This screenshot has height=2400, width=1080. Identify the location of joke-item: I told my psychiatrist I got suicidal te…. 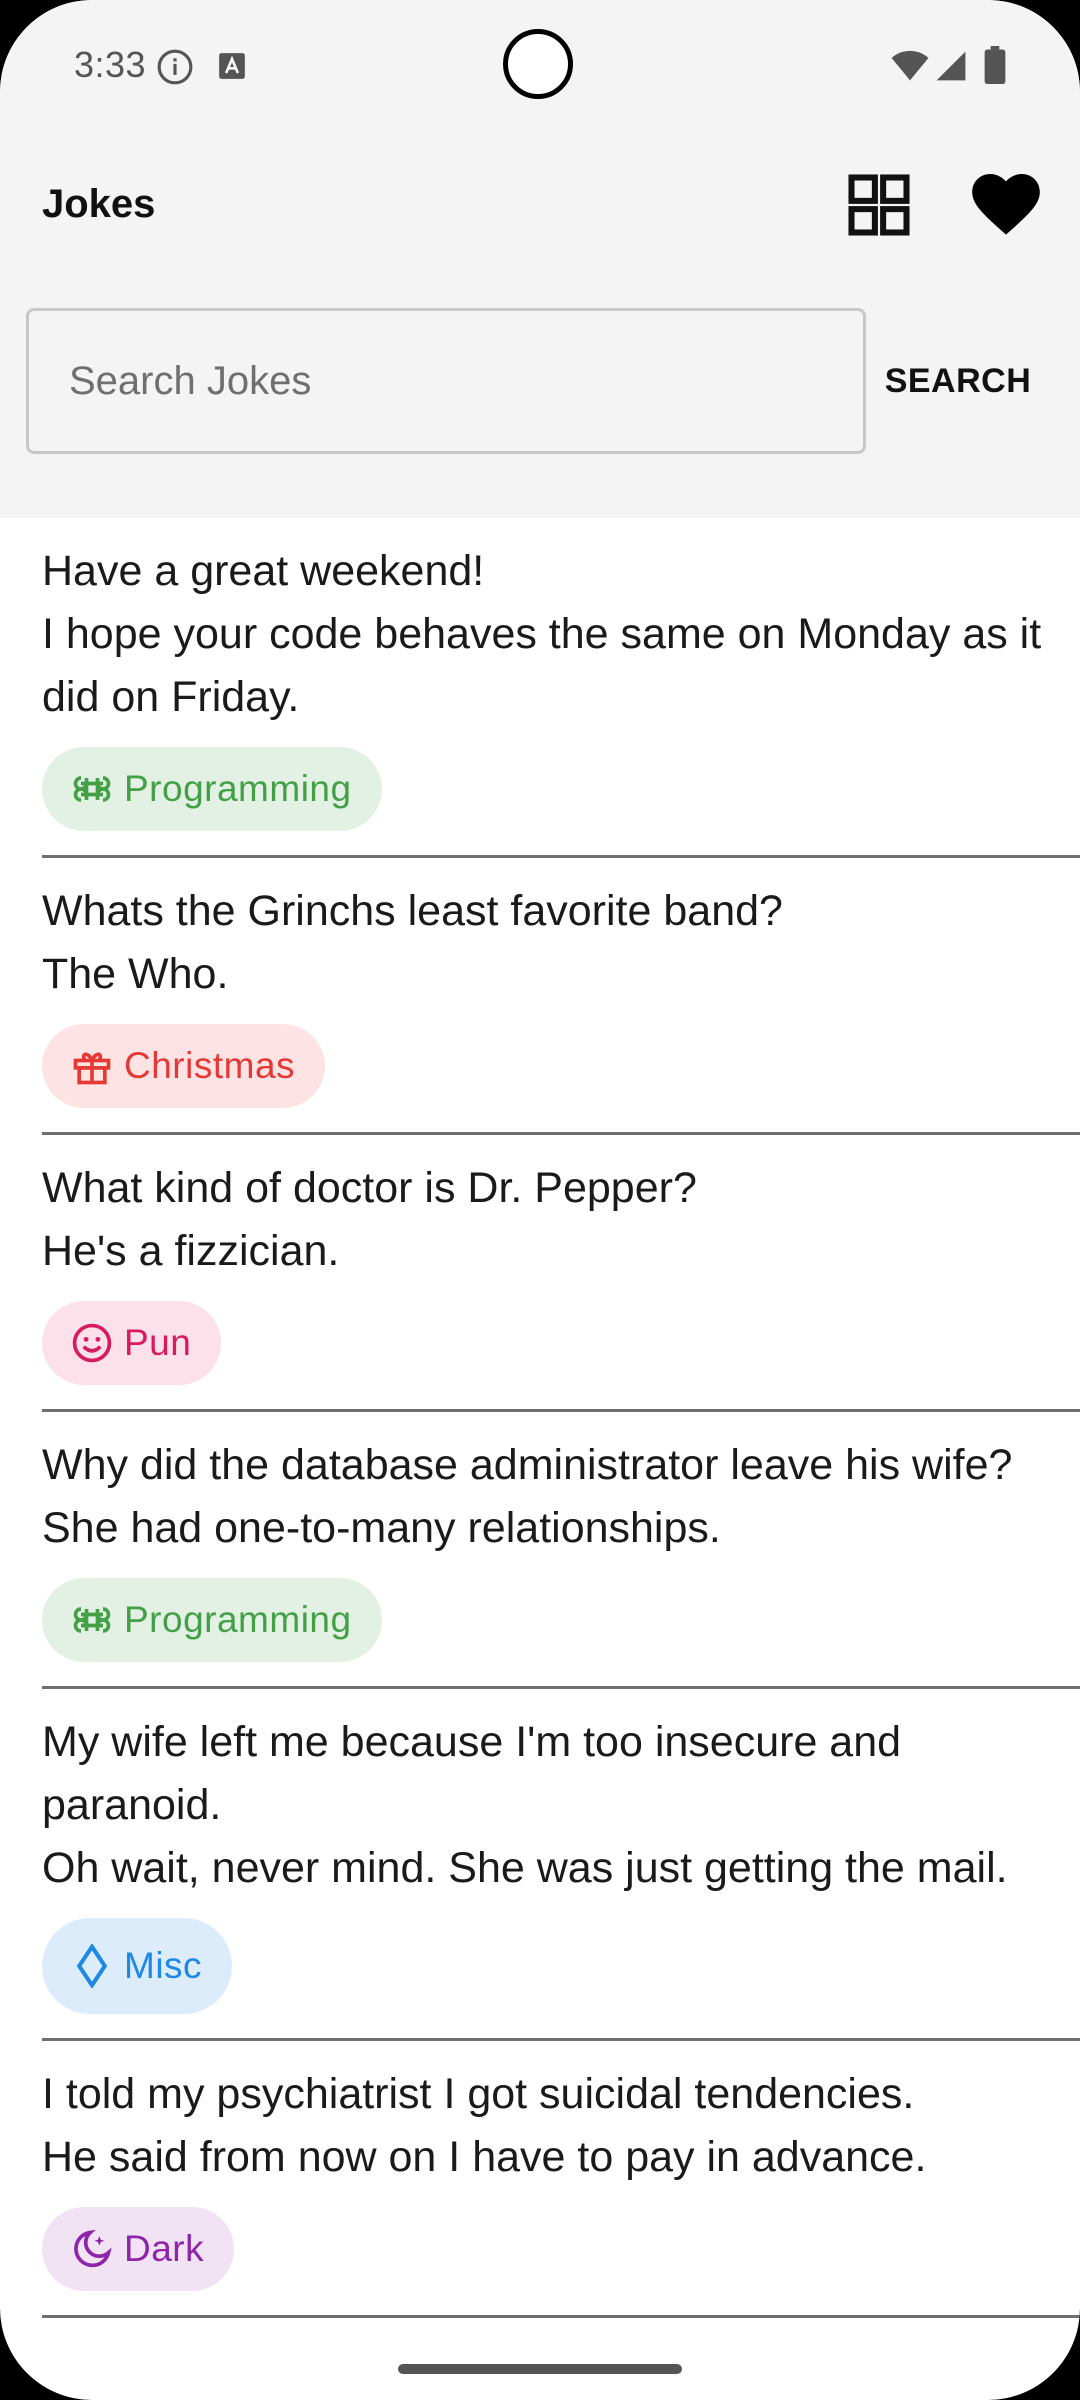
(561, 2179).